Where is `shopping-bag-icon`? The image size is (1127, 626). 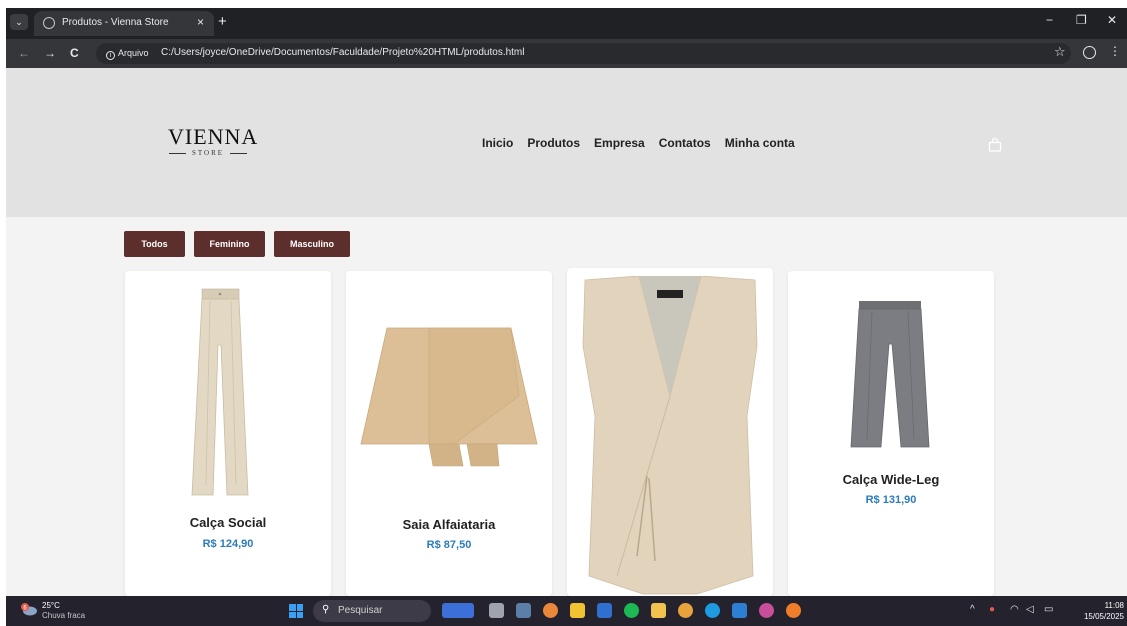 shopping-bag-icon is located at coordinates (995, 145).